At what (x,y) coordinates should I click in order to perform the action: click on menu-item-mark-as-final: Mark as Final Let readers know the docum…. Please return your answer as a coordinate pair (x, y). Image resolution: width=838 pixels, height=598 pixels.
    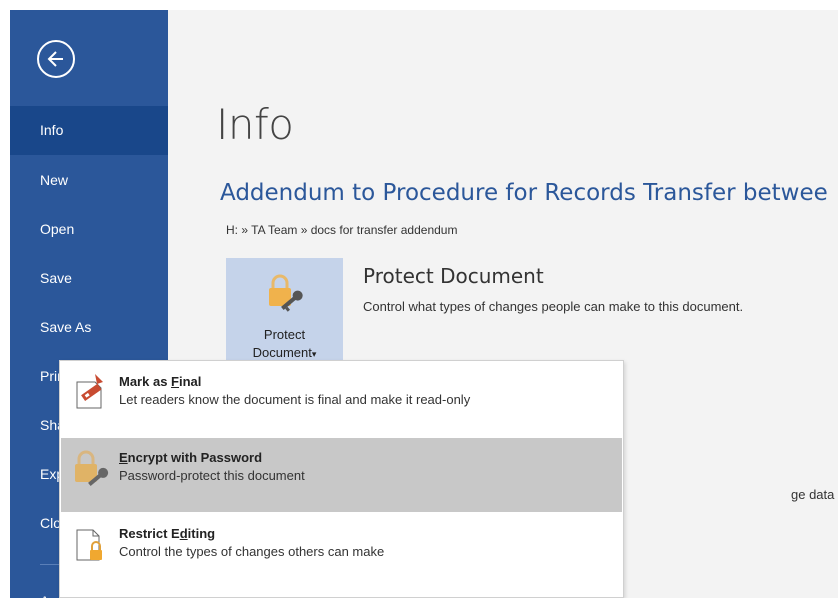
    Looking at the image, I should click on (341, 399).